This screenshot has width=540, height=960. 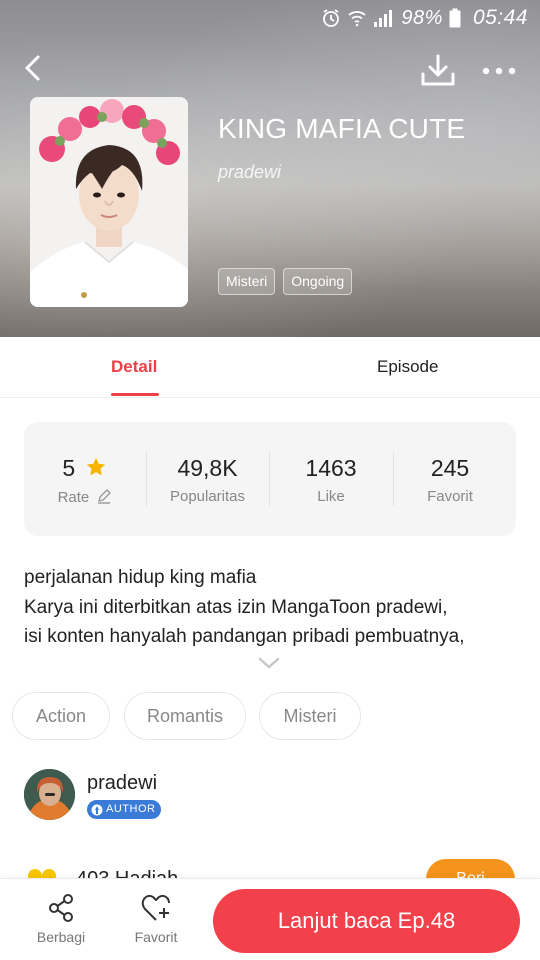 What do you see at coordinates (384, 18) in the screenshot?
I see `signal-icon` at bounding box center [384, 18].